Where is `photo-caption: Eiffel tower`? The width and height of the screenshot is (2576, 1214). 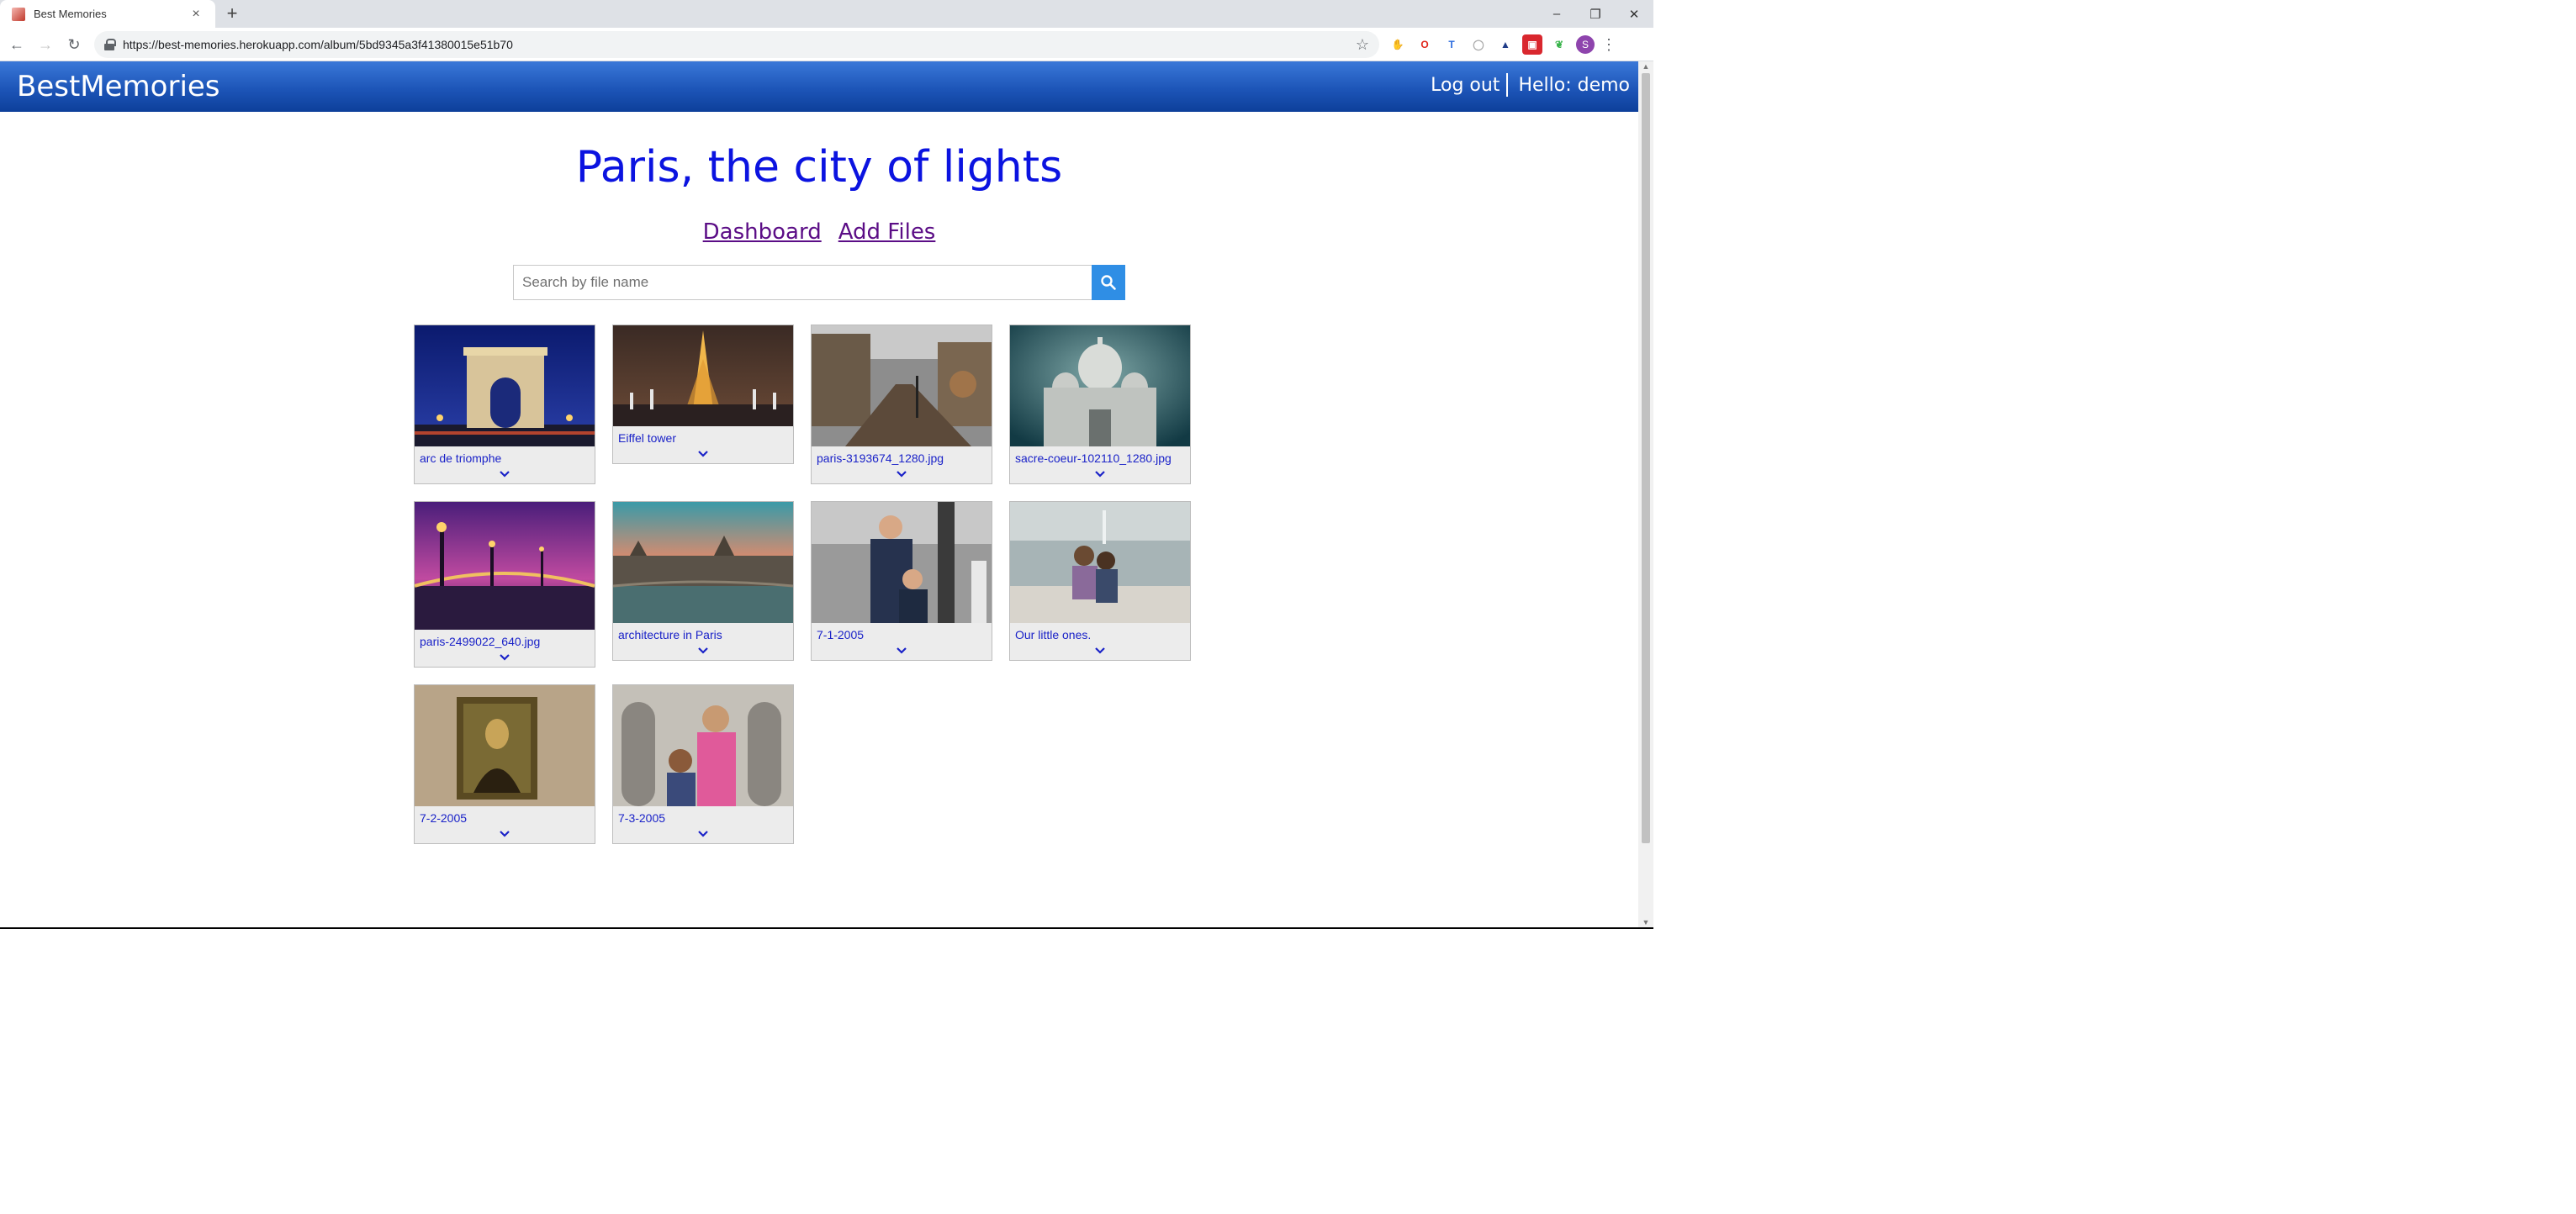 photo-caption: Eiffel tower is located at coordinates (647, 438).